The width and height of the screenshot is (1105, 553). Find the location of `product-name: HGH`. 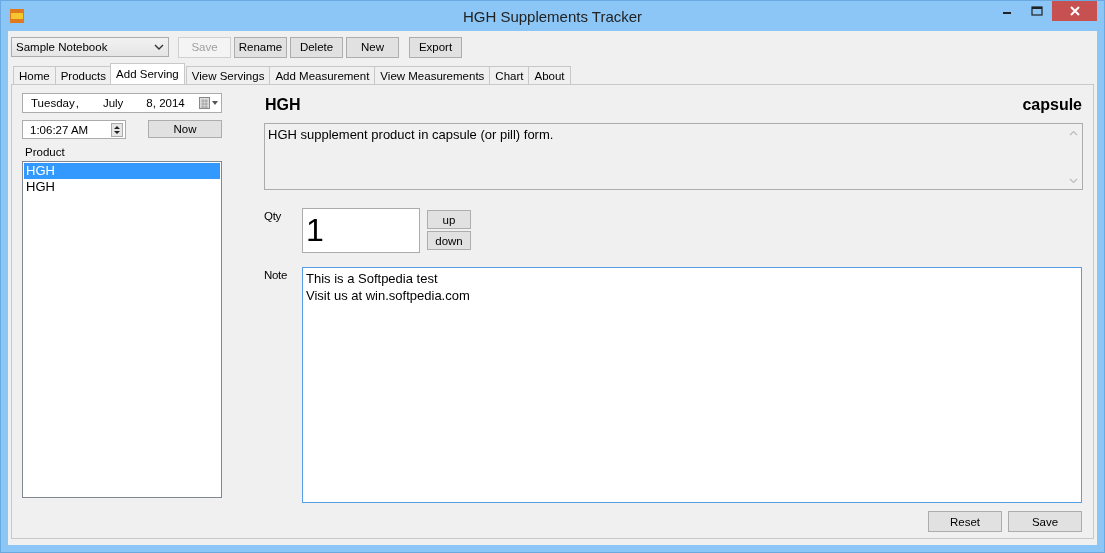

product-name: HGH is located at coordinates (283, 105).